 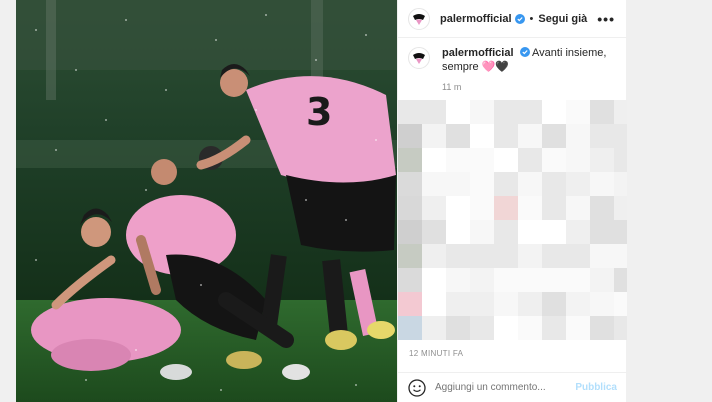 What do you see at coordinates (606, 19) in the screenshot?
I see `more-options-icon: •••` at bounding box center [606, 19].